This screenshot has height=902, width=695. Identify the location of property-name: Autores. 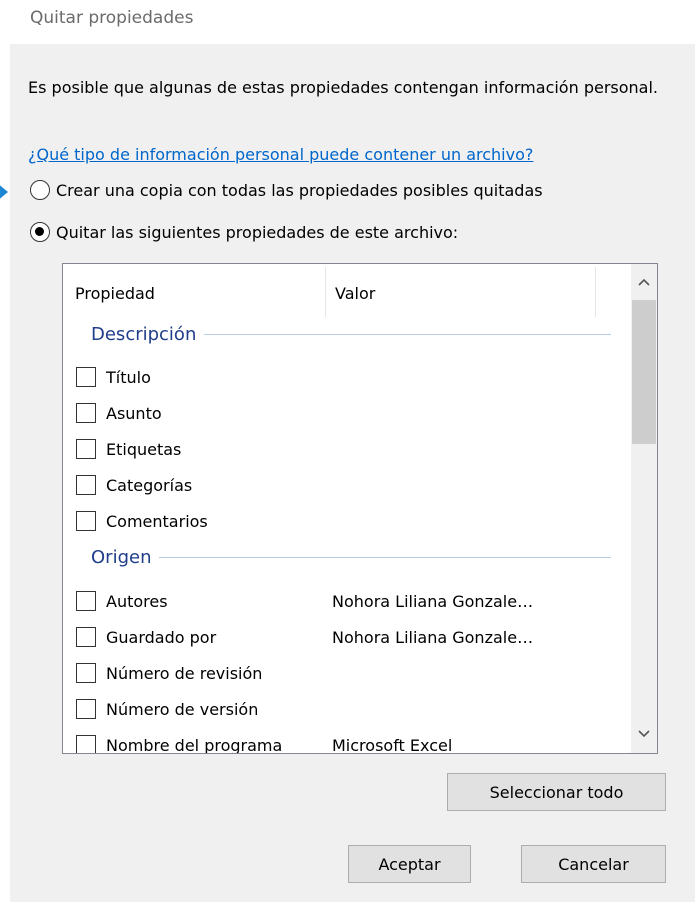
(137, 601).